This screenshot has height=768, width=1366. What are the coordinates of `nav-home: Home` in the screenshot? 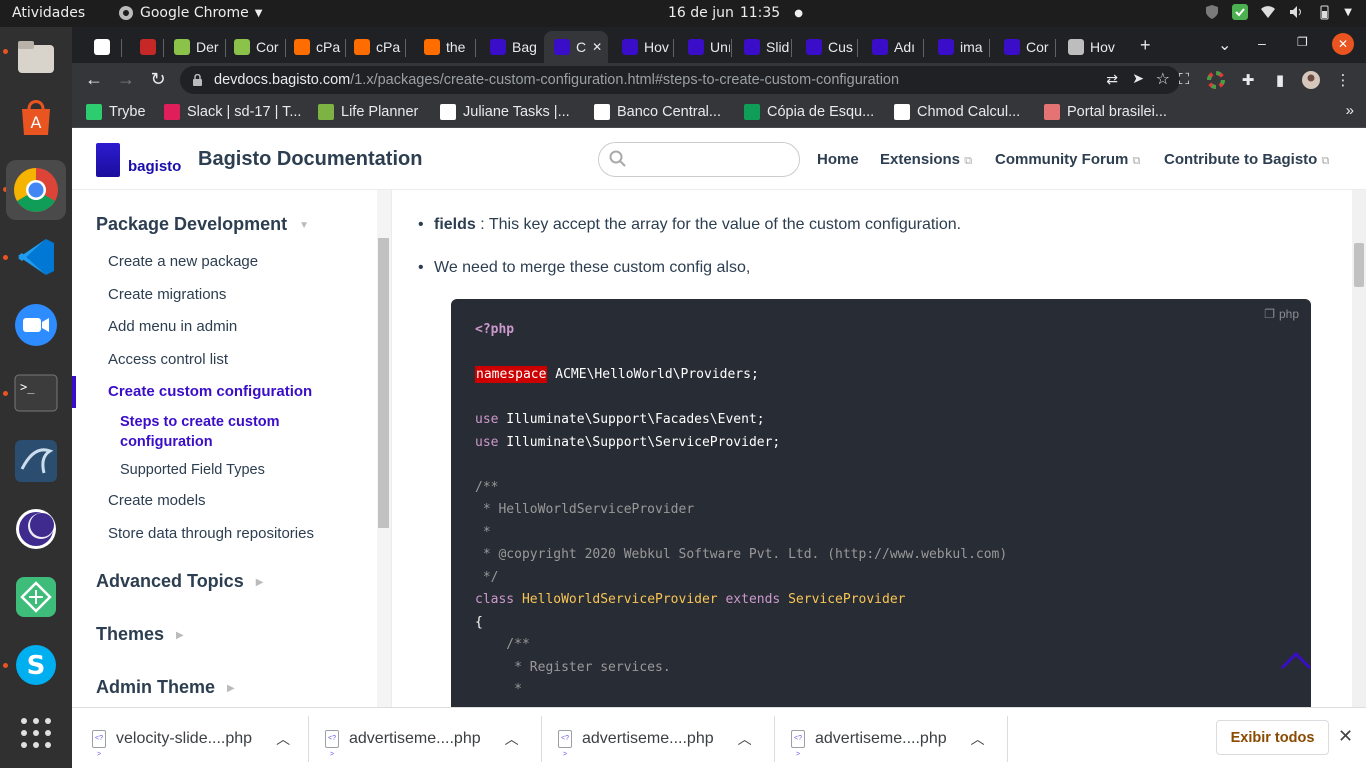 It's located at (838, 159).